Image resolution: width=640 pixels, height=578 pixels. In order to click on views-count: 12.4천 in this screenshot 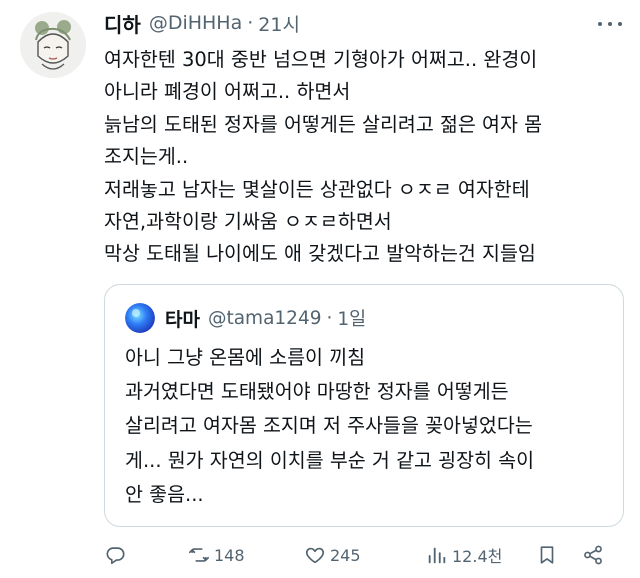, I will do `click(477, 556)`.